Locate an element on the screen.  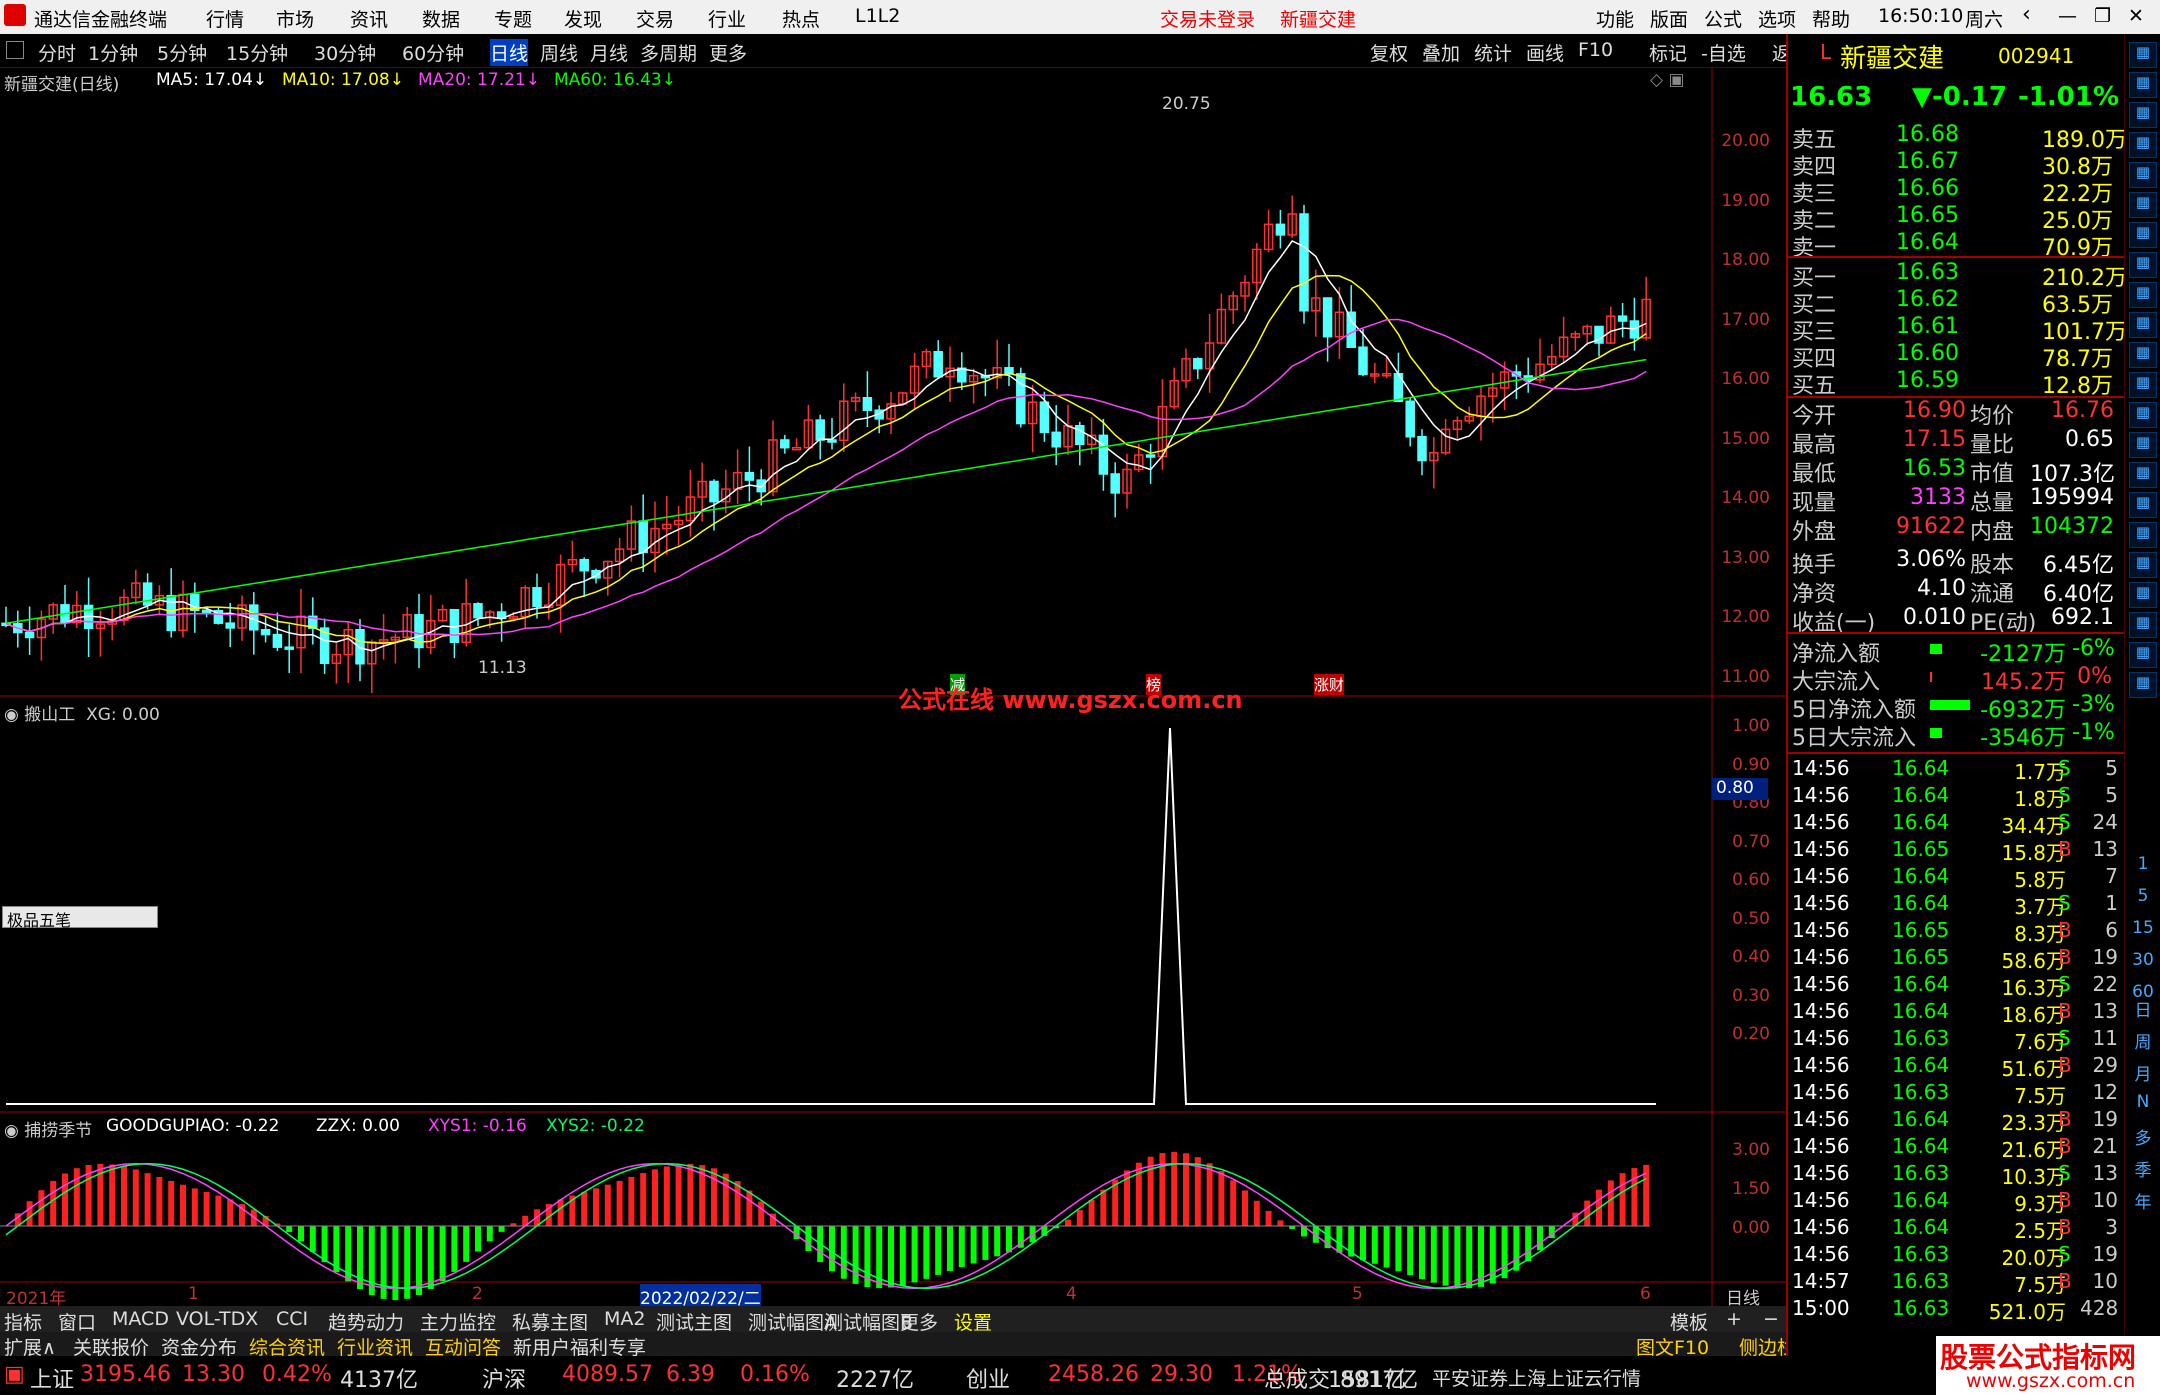
sidebar-period: 周 is located at coordinates (2142, 1040).